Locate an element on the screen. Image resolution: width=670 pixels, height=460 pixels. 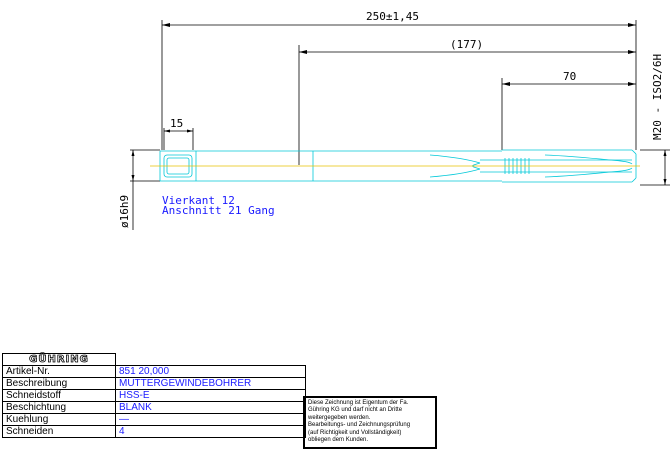
field-label: Schneidstoff is located at coordinates (59, 395).